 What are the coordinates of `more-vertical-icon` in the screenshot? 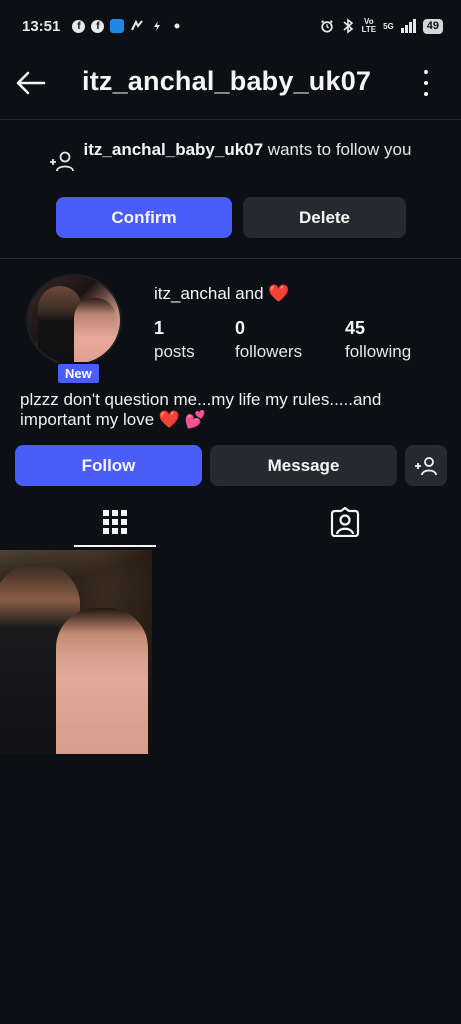 It's located at (426, 72).